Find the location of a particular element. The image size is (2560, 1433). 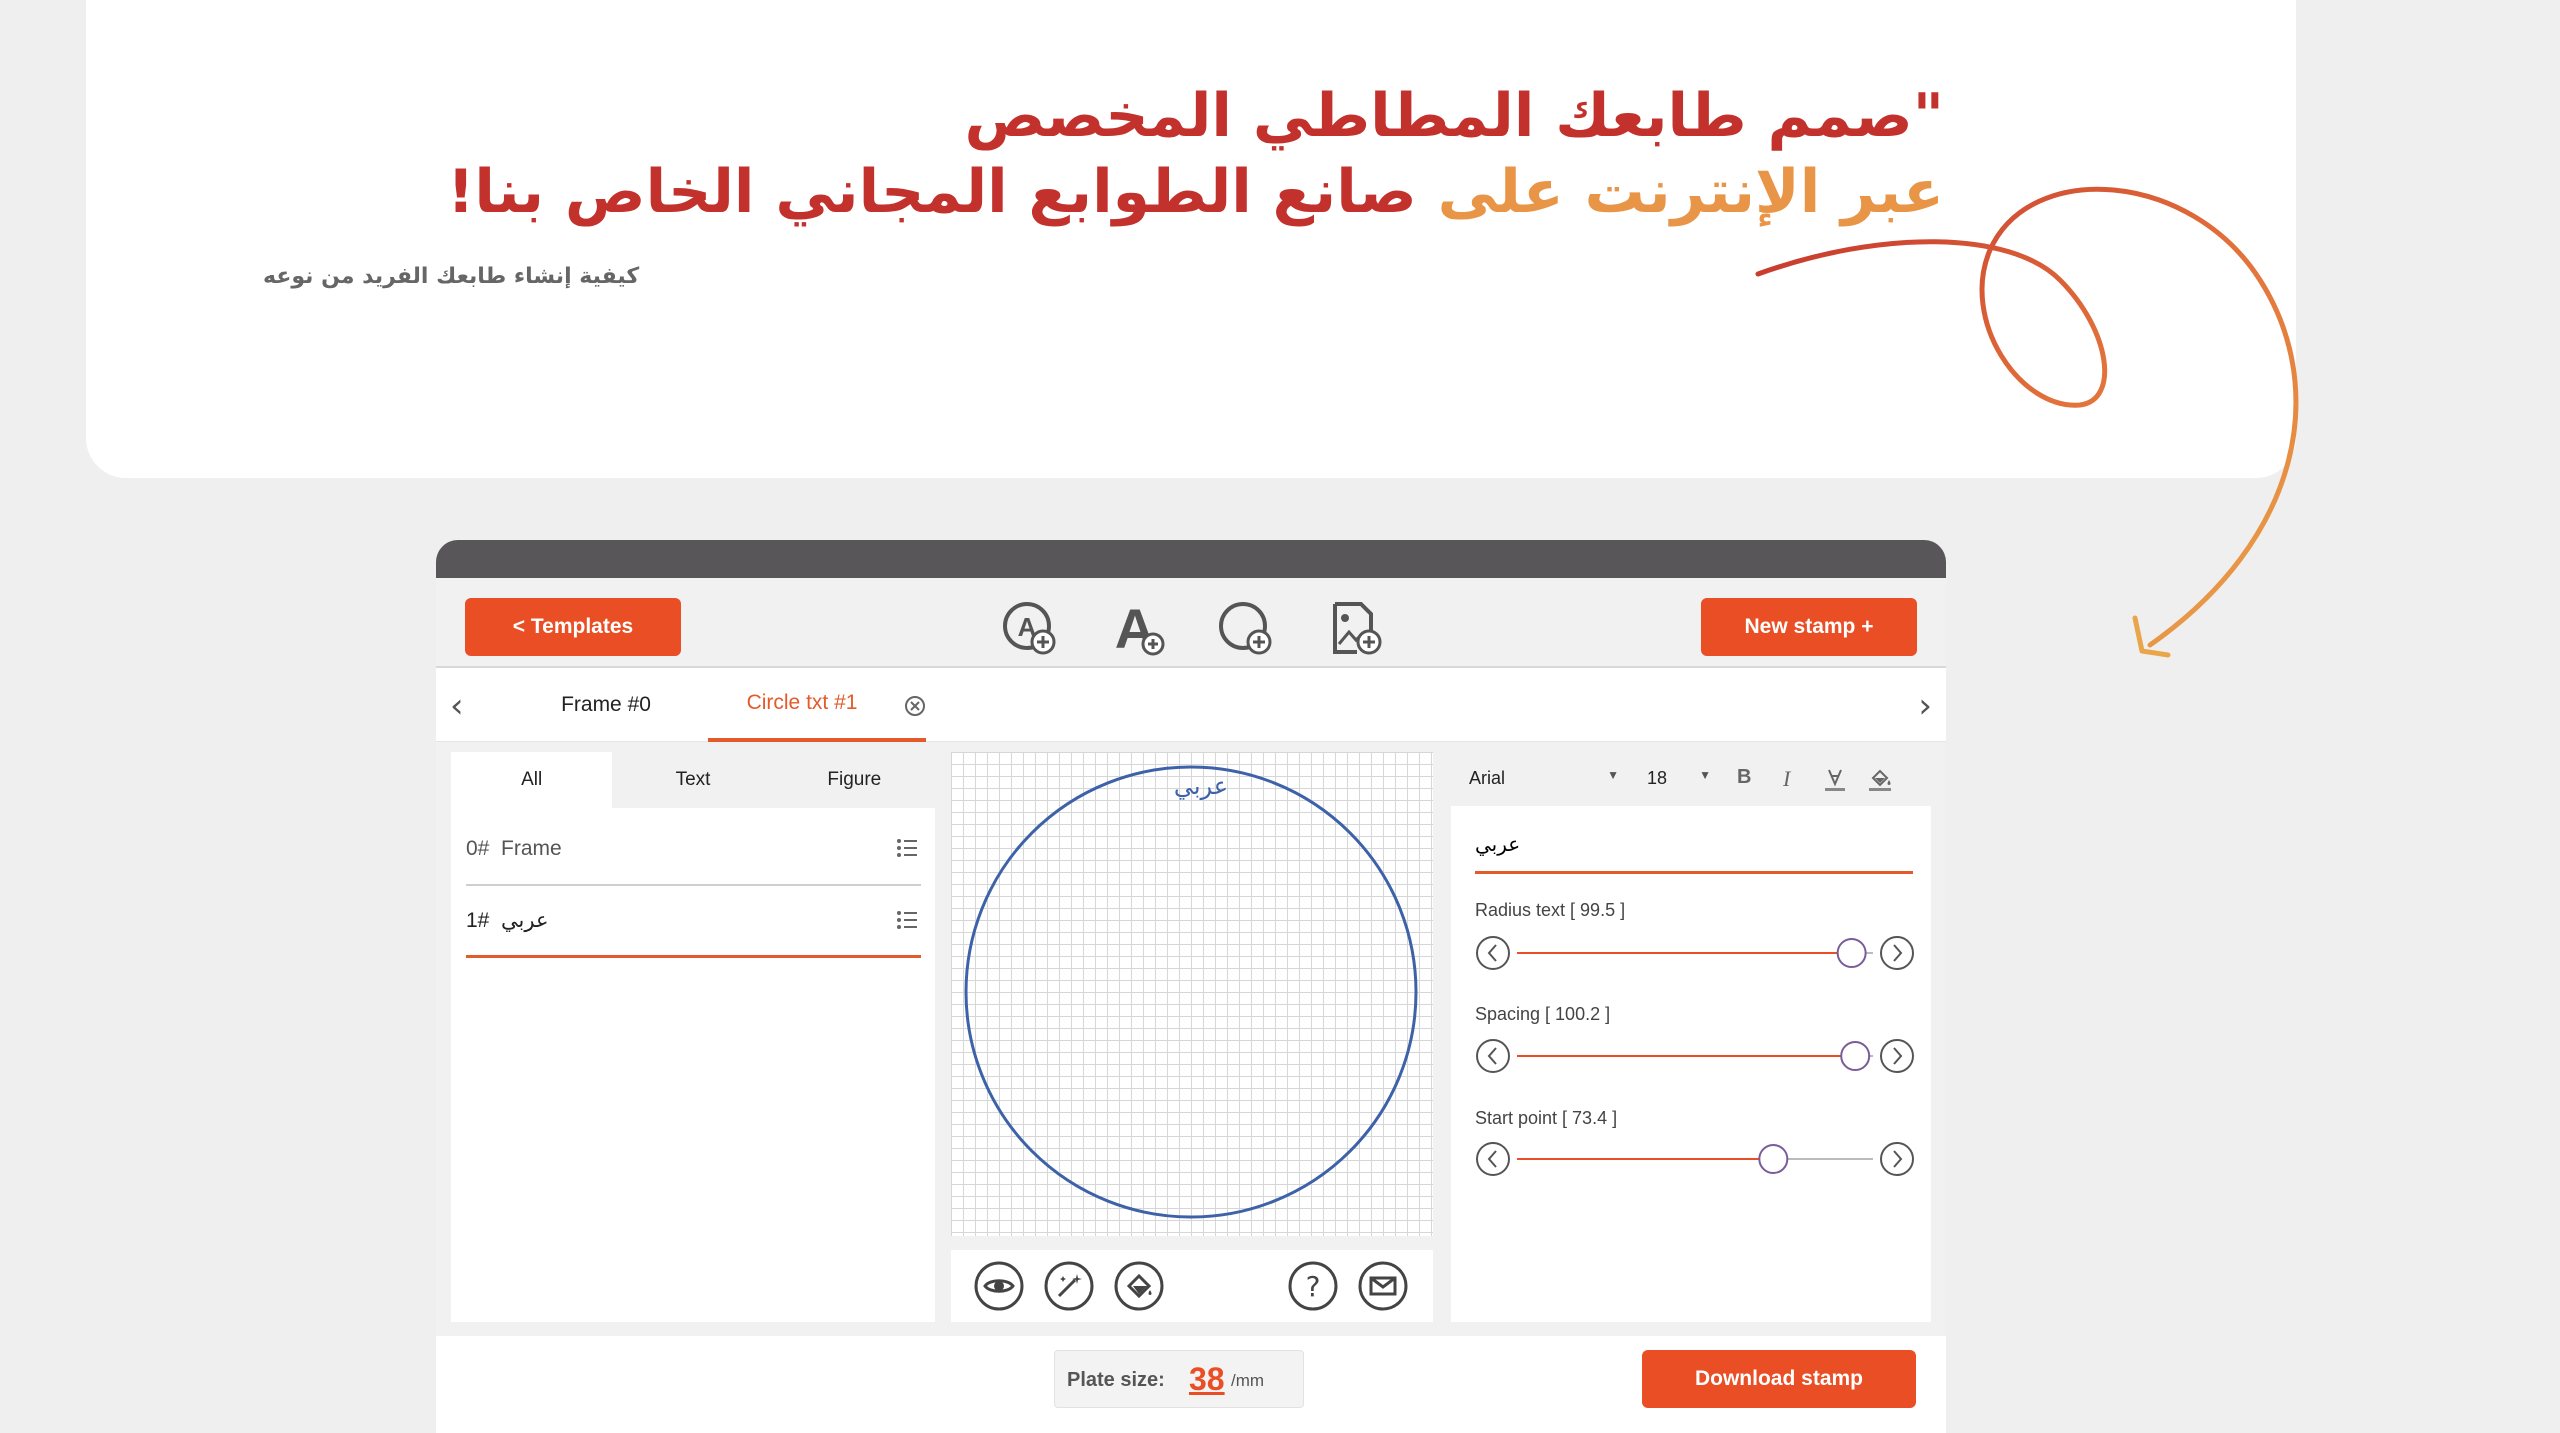

tabs-next-arrow-icon: › is located at coordinates (1925, 706).